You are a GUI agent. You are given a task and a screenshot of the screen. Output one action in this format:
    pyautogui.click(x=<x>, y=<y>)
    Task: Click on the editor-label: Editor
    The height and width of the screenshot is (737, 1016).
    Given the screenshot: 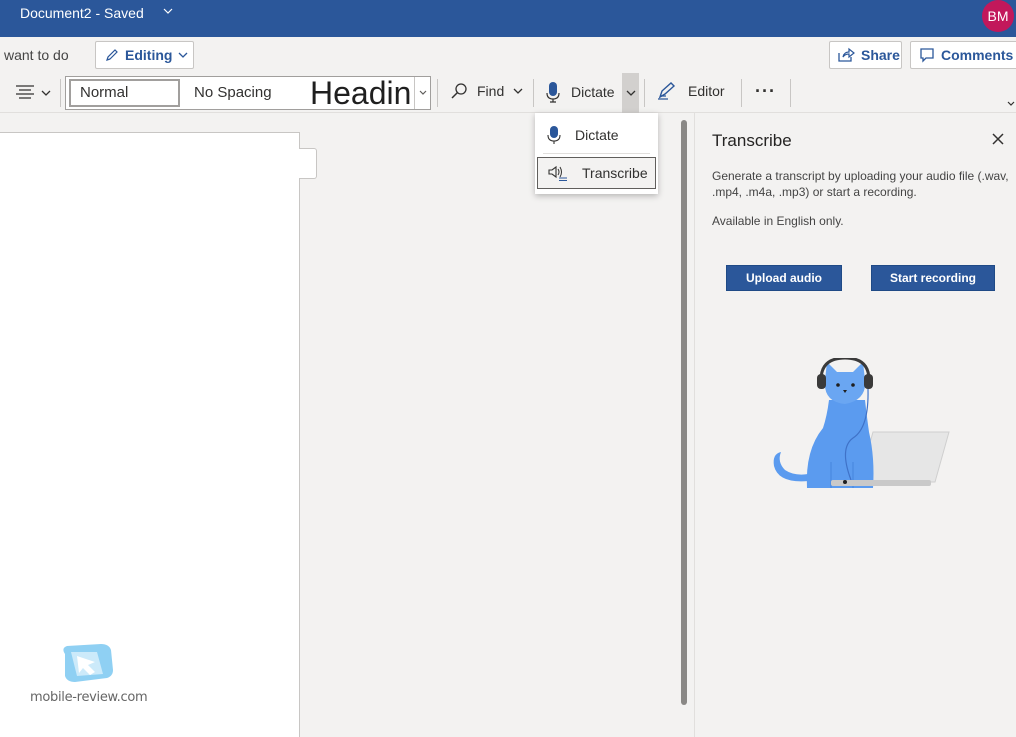 What is the action you would take?
    pyautogui.click(x=706, y=91)
    